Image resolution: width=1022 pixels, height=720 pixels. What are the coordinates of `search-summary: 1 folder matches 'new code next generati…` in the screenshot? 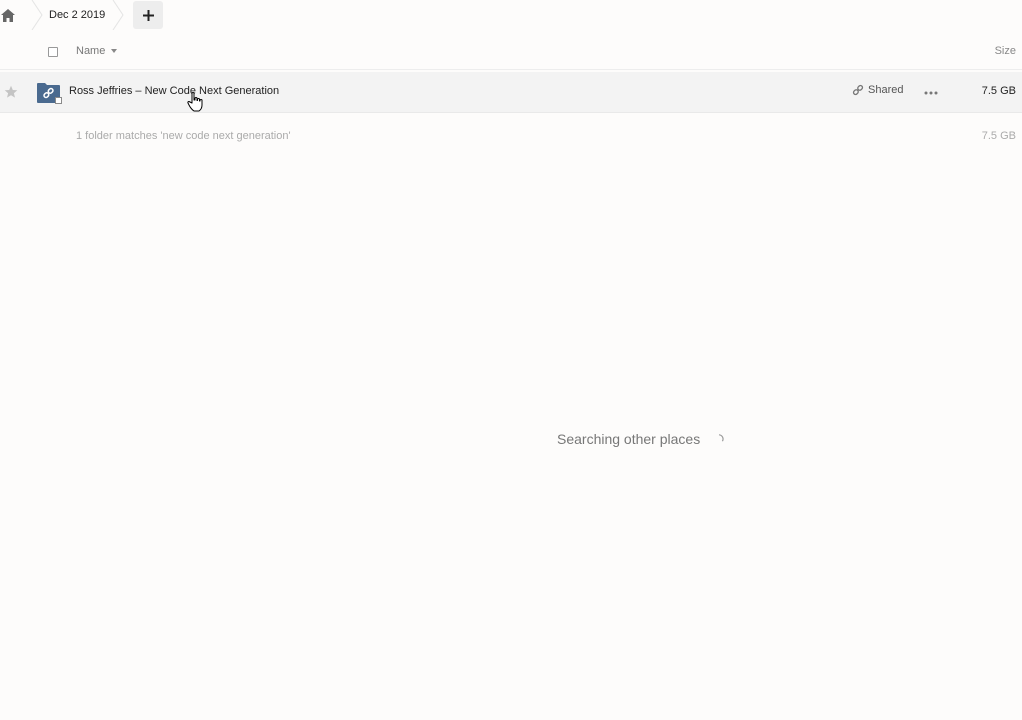 It's located at (511, 138).